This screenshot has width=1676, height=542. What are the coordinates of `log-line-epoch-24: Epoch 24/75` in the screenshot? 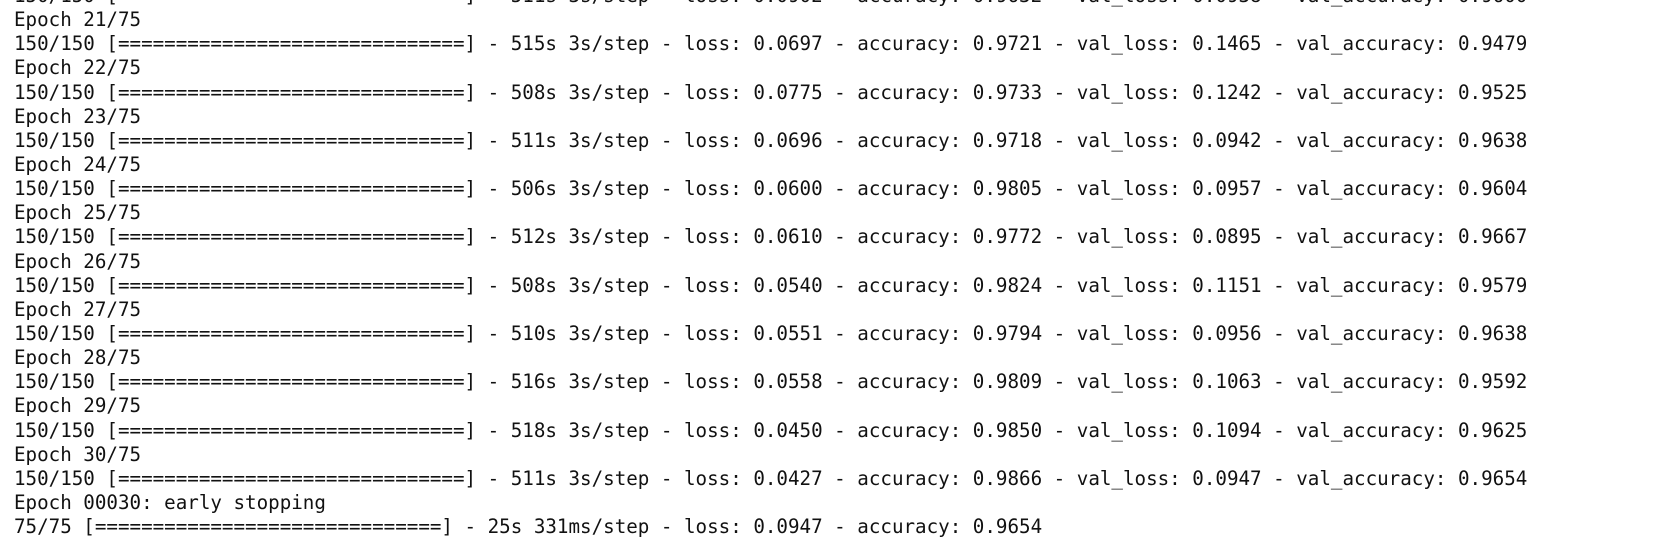 It's located at (78, 164).